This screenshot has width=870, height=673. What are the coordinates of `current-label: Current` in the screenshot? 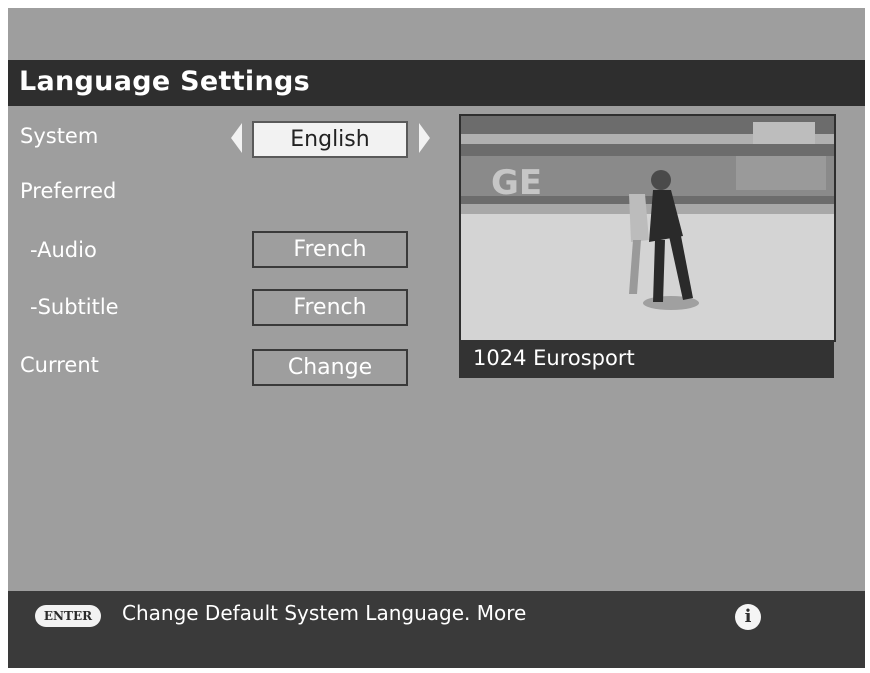 It's located at (59, 365).